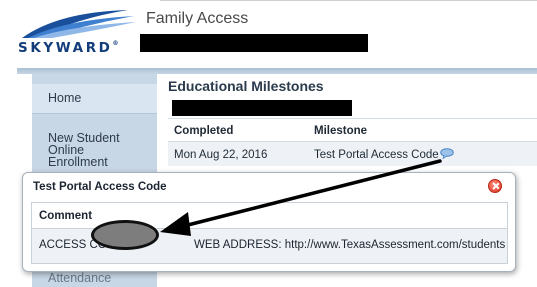  Describe the element at coordinates (197, 18) in the screenshot. I see `app-title: Family Access` at that location.